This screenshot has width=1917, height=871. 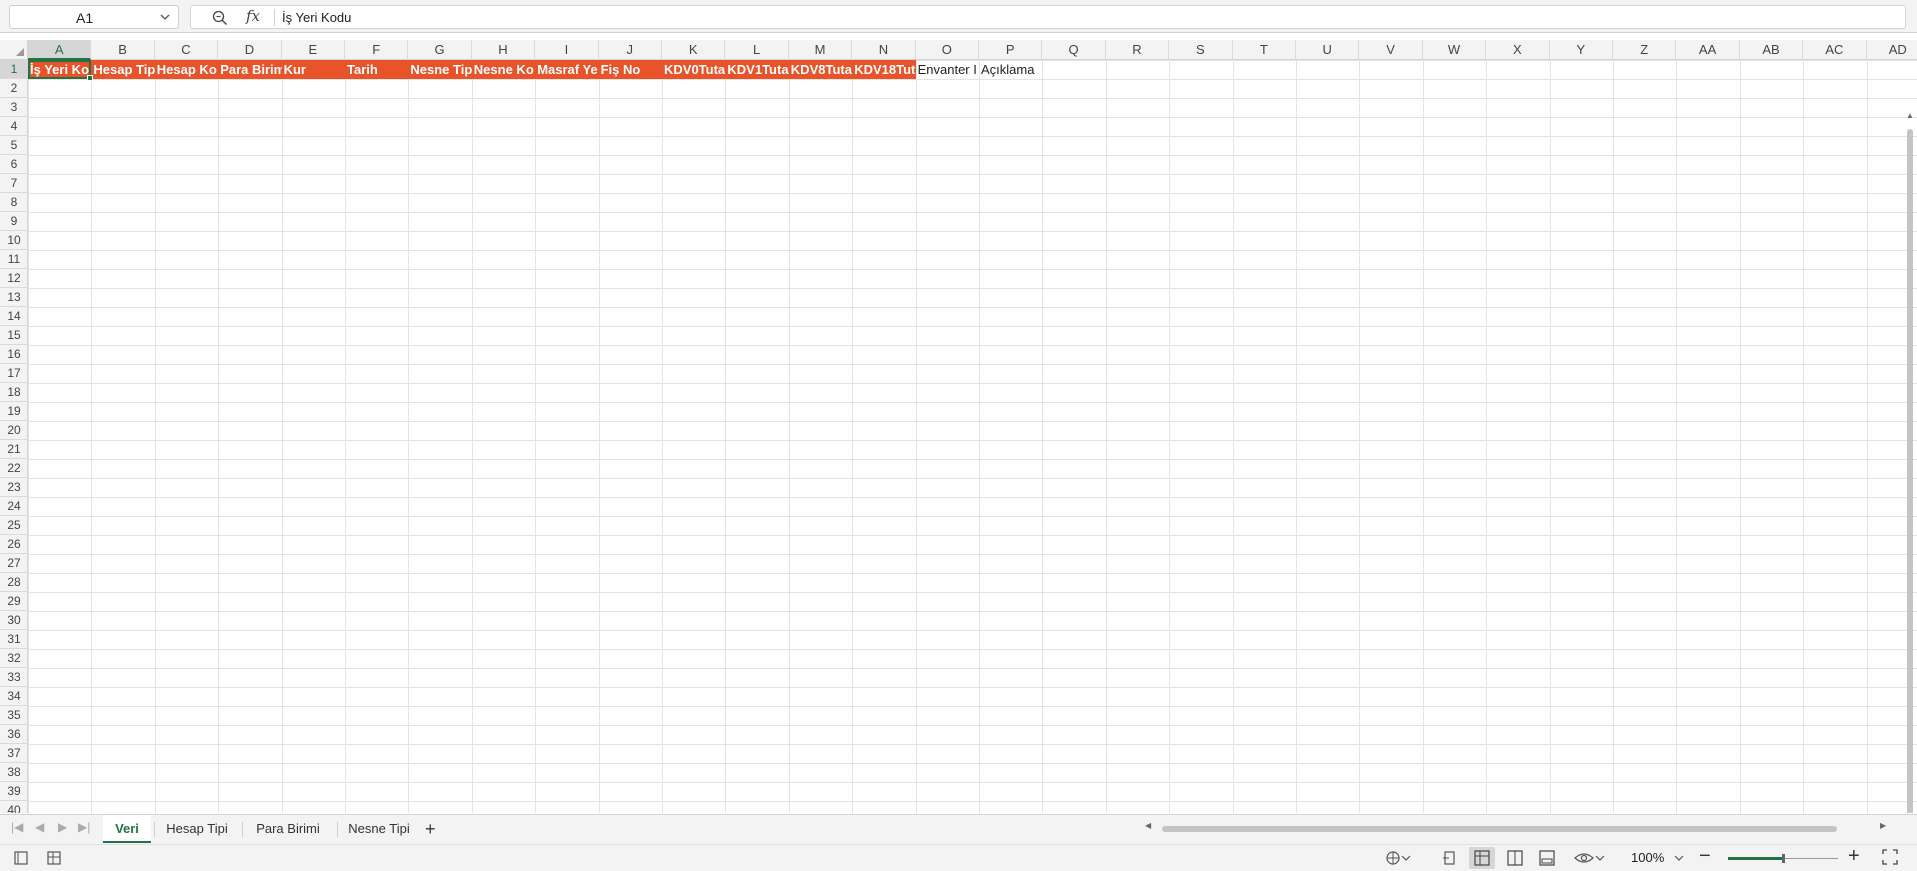 I want to click on fill-handle, so click(x=90, y=78).